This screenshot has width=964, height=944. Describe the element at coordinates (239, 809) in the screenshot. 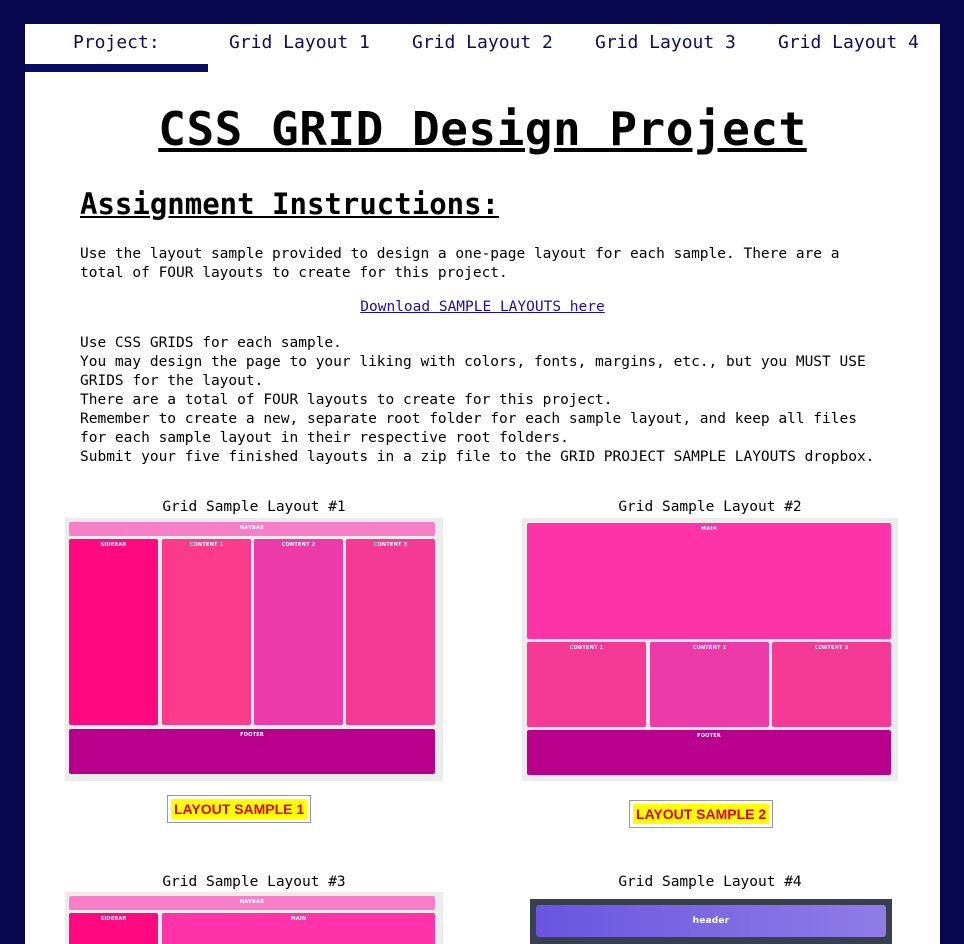

I see `sample-1-badge: LAYOUT SAMPLE 1` at that location.